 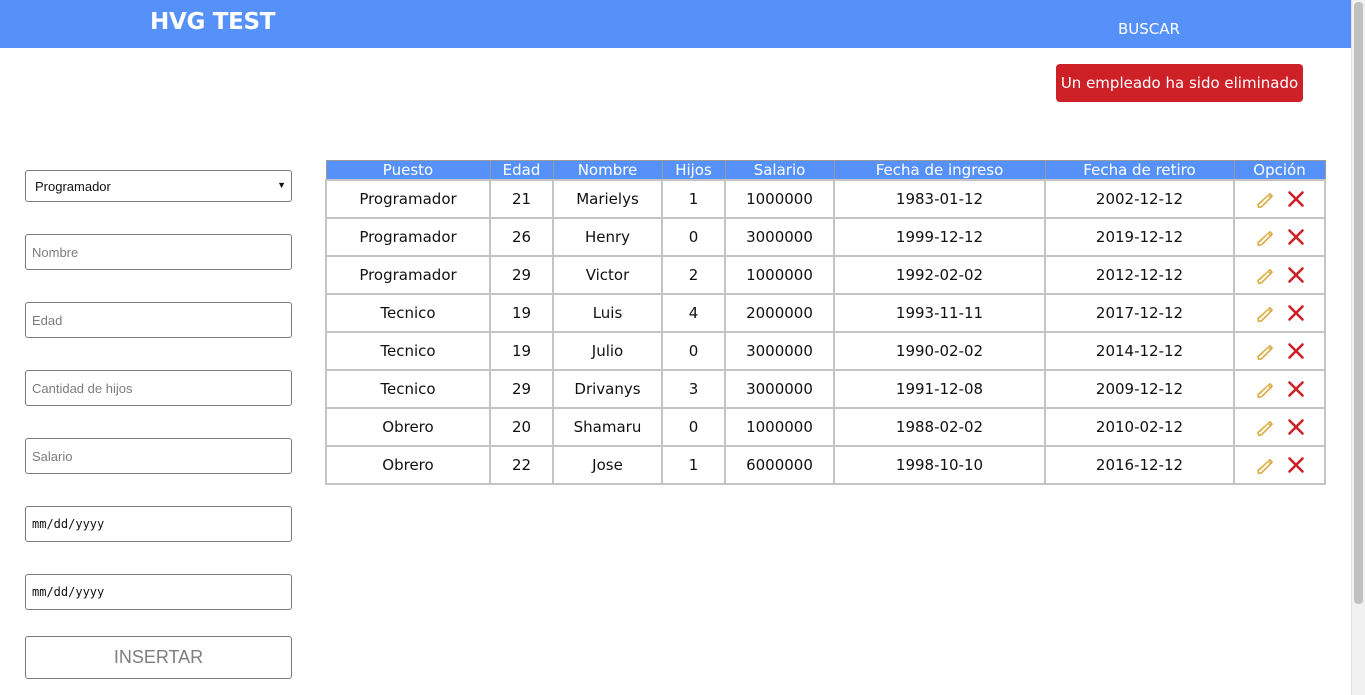 What do you see at coordinates (939, 313) in the screenshot?
I see `cell-fecha-ingreso: 1993-11-11` at bounding box center [939, 313].